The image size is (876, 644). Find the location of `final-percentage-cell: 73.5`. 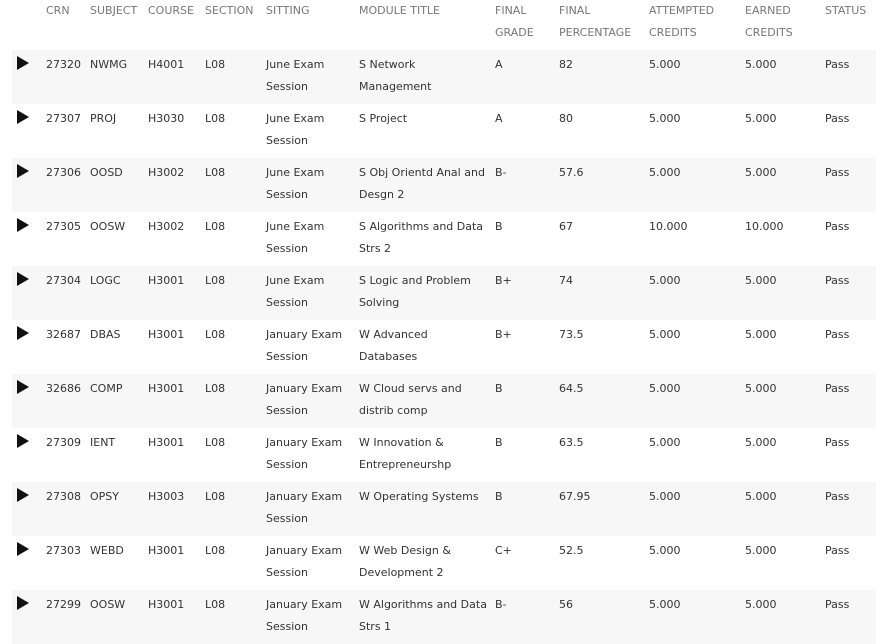

final-percentage-cell: 73.5 is located at coordinates (571, 334).